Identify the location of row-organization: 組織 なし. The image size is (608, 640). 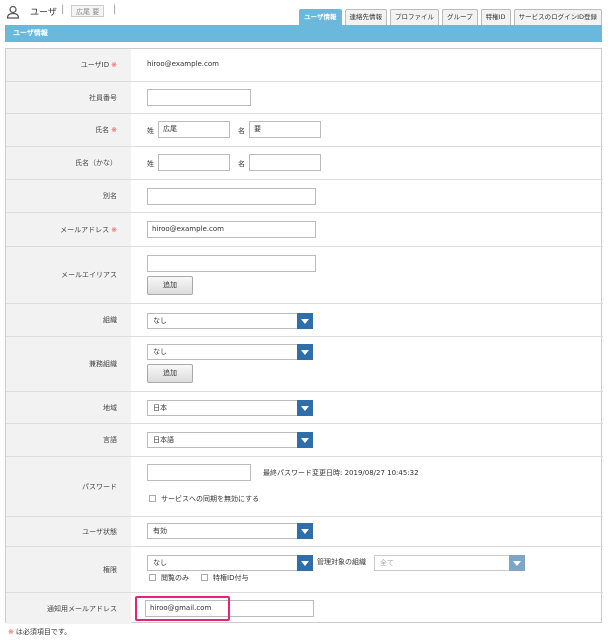
(304, 319).